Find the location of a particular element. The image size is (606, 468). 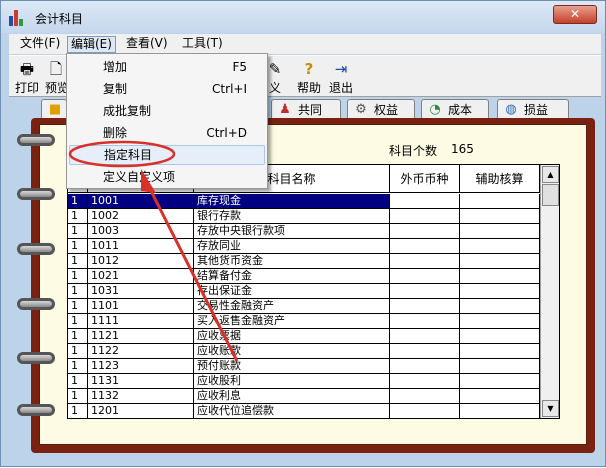

cell-name: 应收股利 is located at coordinates (292, 381).